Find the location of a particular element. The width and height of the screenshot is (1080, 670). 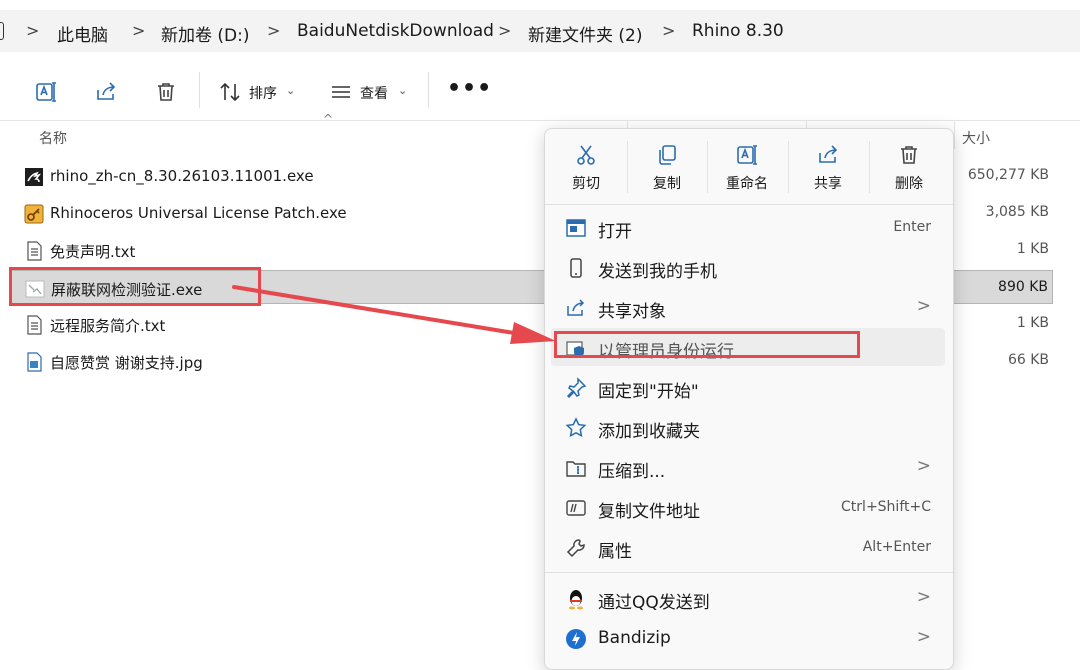

star-icon is located at coordinates (576, 428).